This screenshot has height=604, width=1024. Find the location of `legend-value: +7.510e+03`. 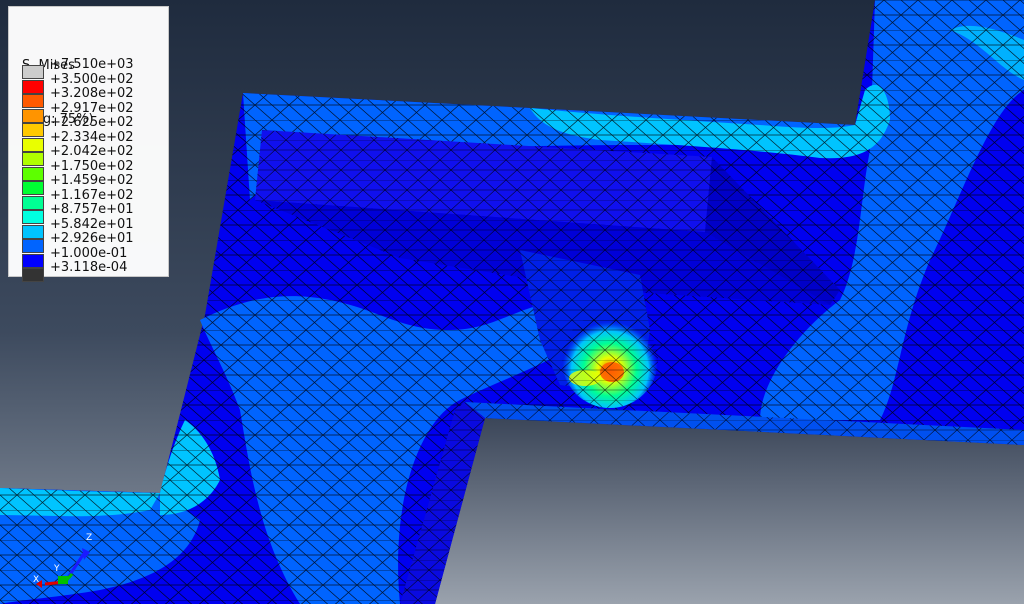

legend-value: +7.510e+03 is located at coordinates (92, 64).